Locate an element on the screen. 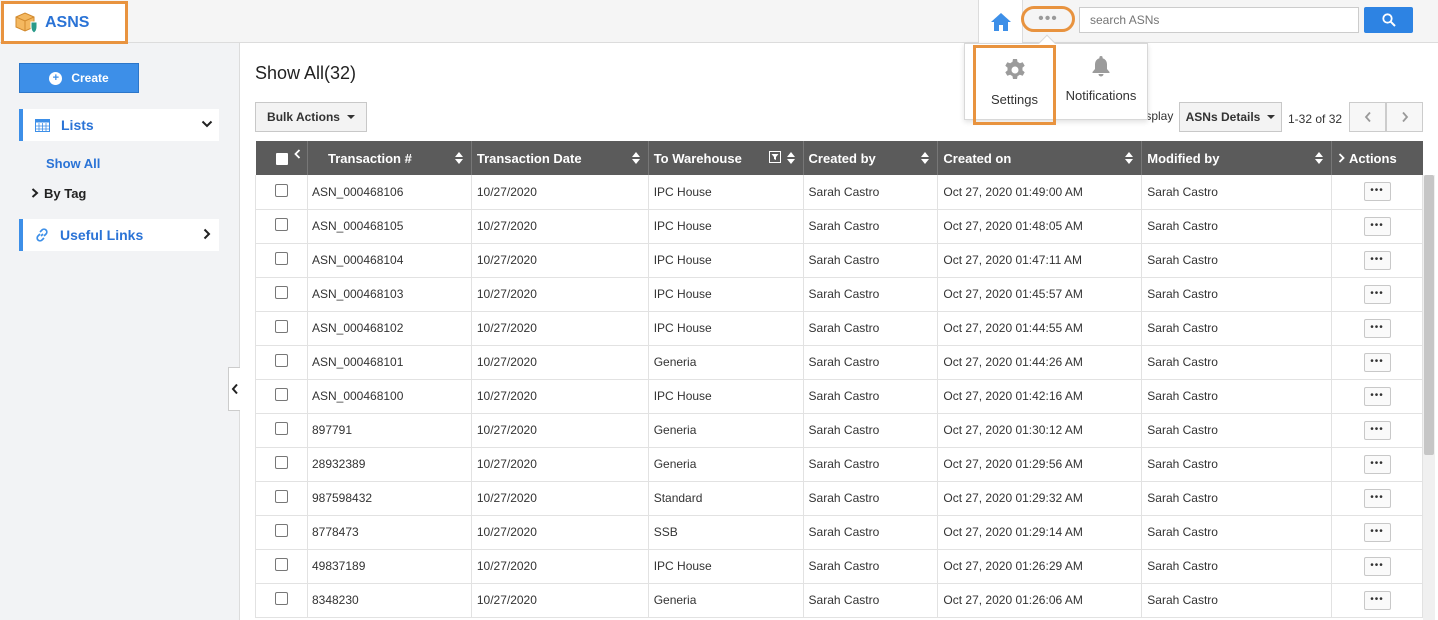  column-header-modified-by: Modified by is located at coordinates (1236, 158).